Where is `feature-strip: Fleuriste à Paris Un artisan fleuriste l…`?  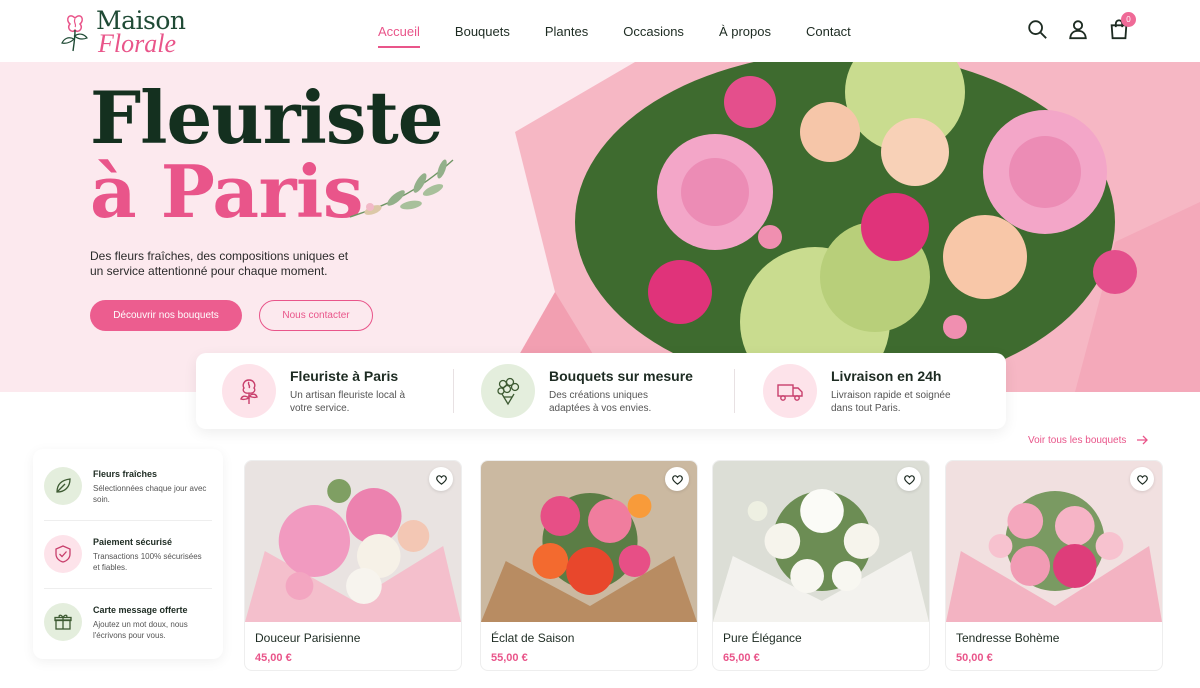 feature-strip: Fleuriste à Paris Un artisan fleuriste l… is located at coordinates (601, 391).